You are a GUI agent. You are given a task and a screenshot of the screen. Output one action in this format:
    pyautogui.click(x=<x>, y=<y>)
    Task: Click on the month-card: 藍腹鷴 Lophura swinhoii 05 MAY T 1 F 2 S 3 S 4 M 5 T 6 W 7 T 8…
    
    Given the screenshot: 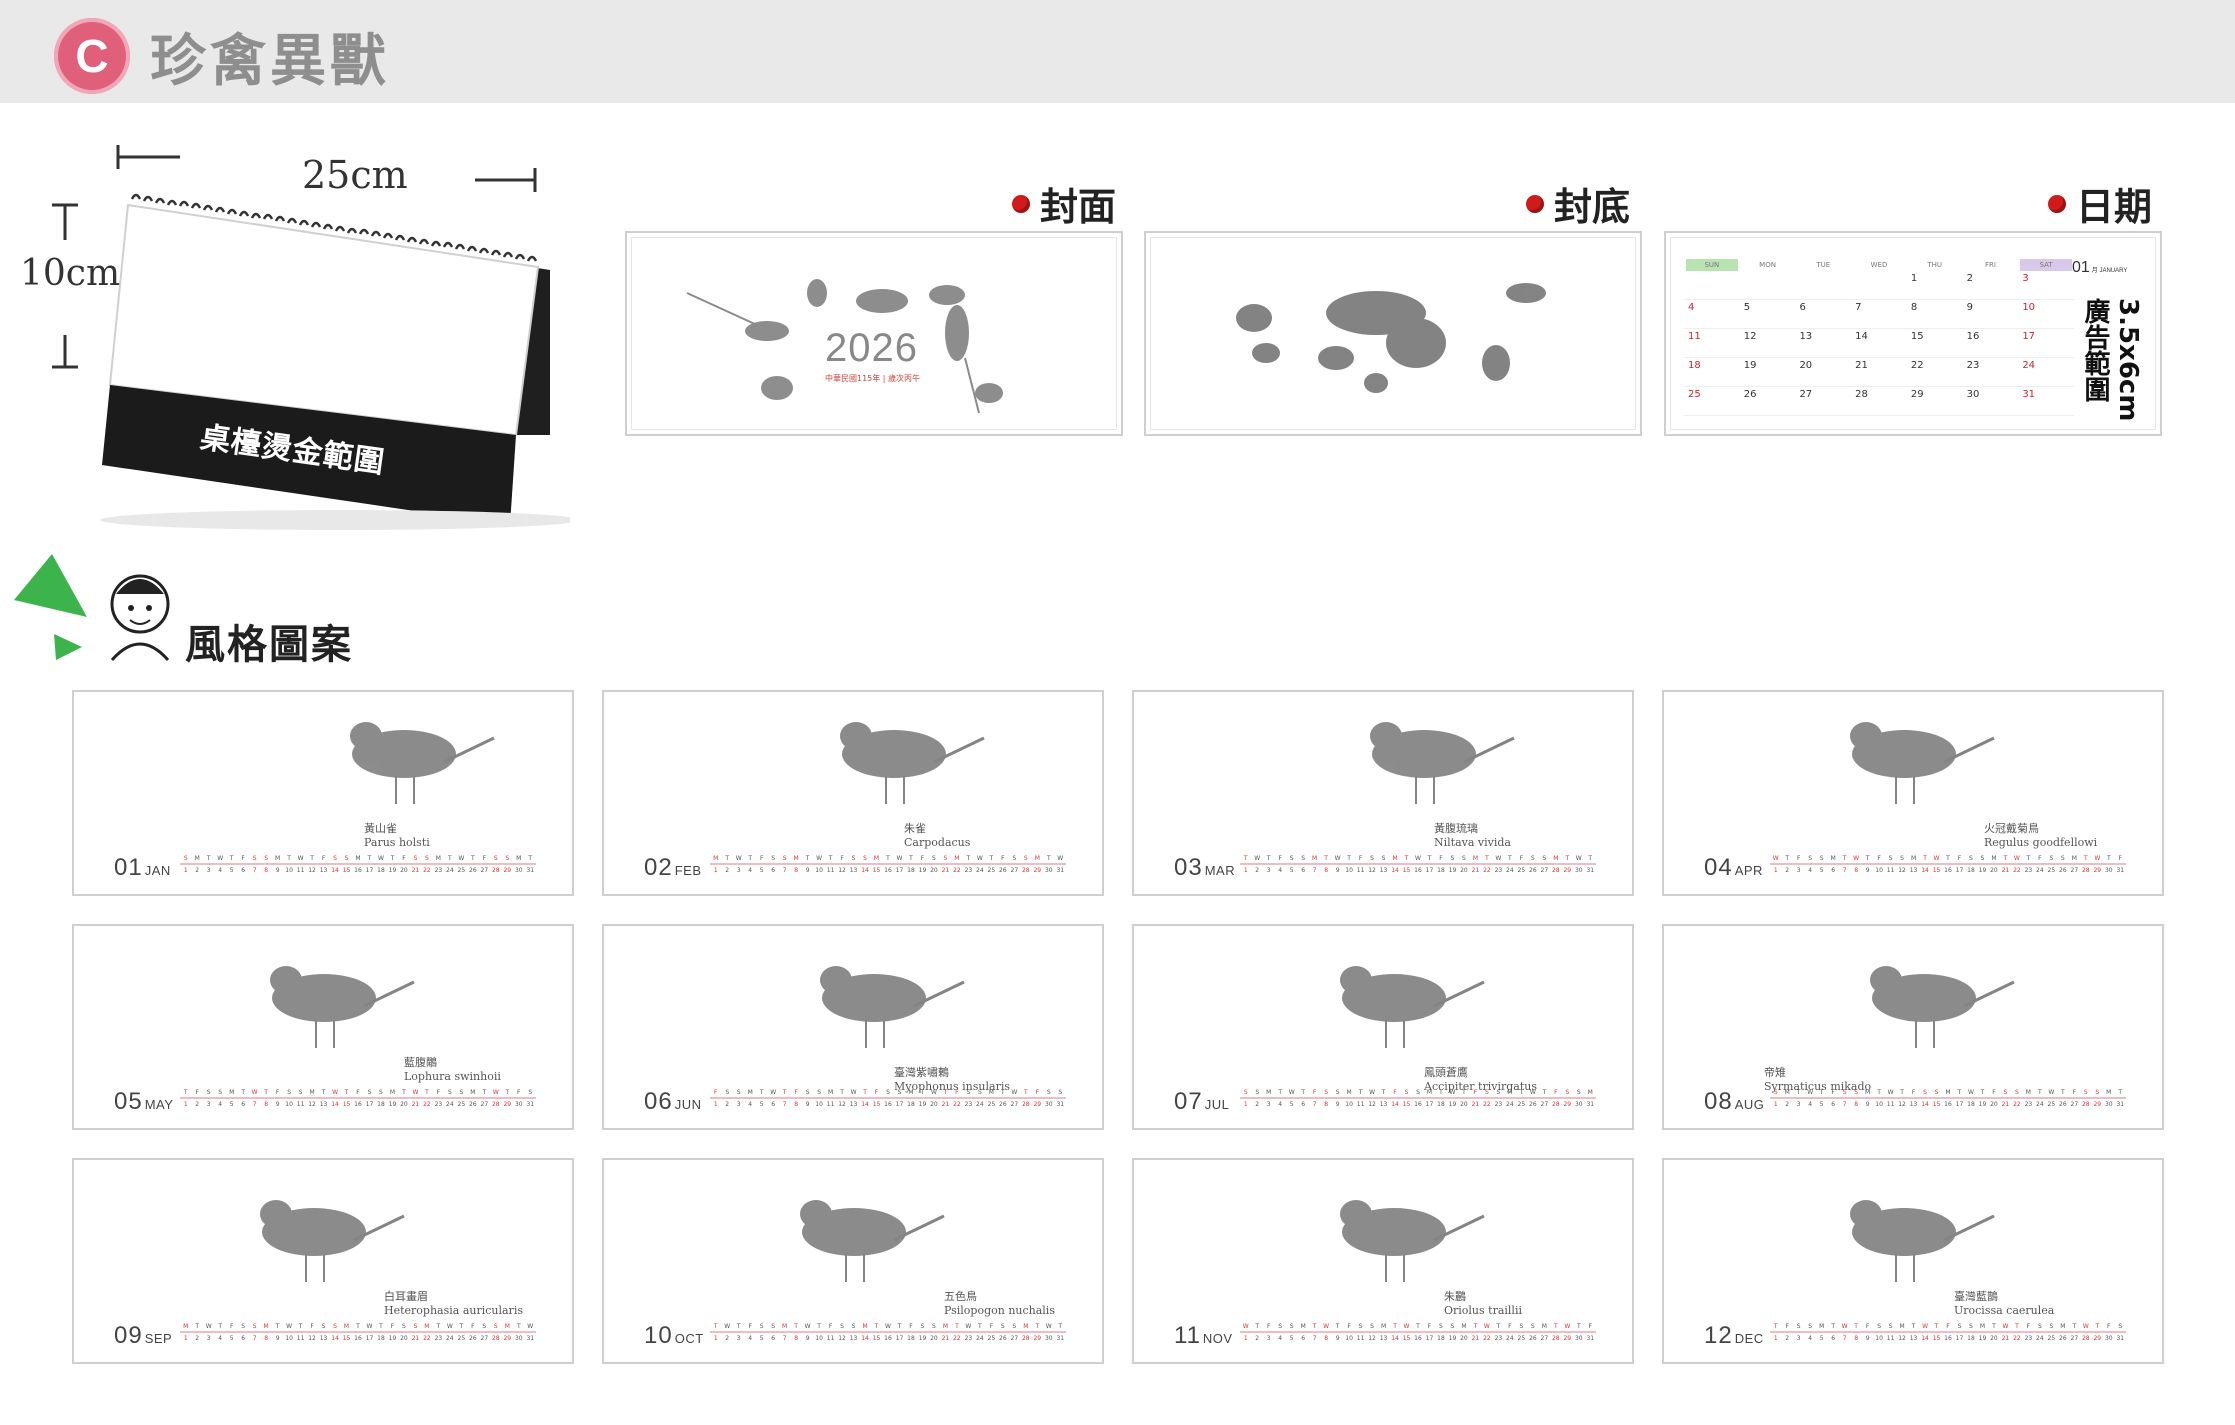 What is the action you would take?
    pyautogui.click(x=323, y=1027)
    